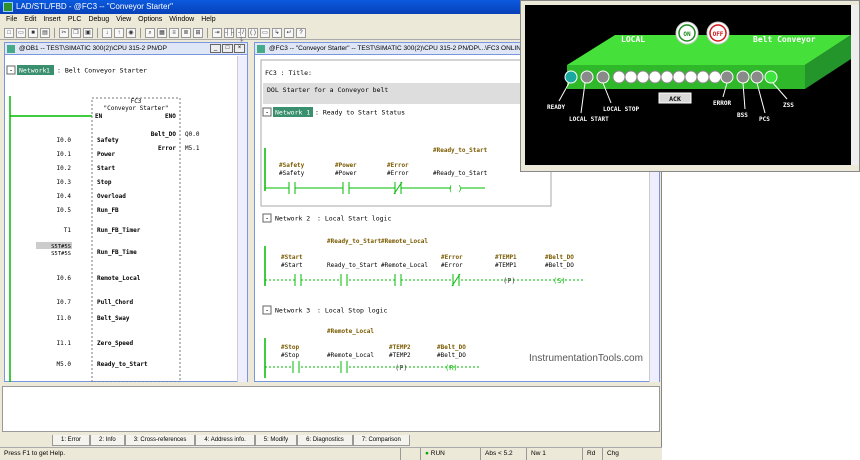 This screenshot has height=460, width=860. What do you see at coordinates (162, 32) in the screenshot?
I see `grid-icon: ▦` at bounding box center [162, 32].